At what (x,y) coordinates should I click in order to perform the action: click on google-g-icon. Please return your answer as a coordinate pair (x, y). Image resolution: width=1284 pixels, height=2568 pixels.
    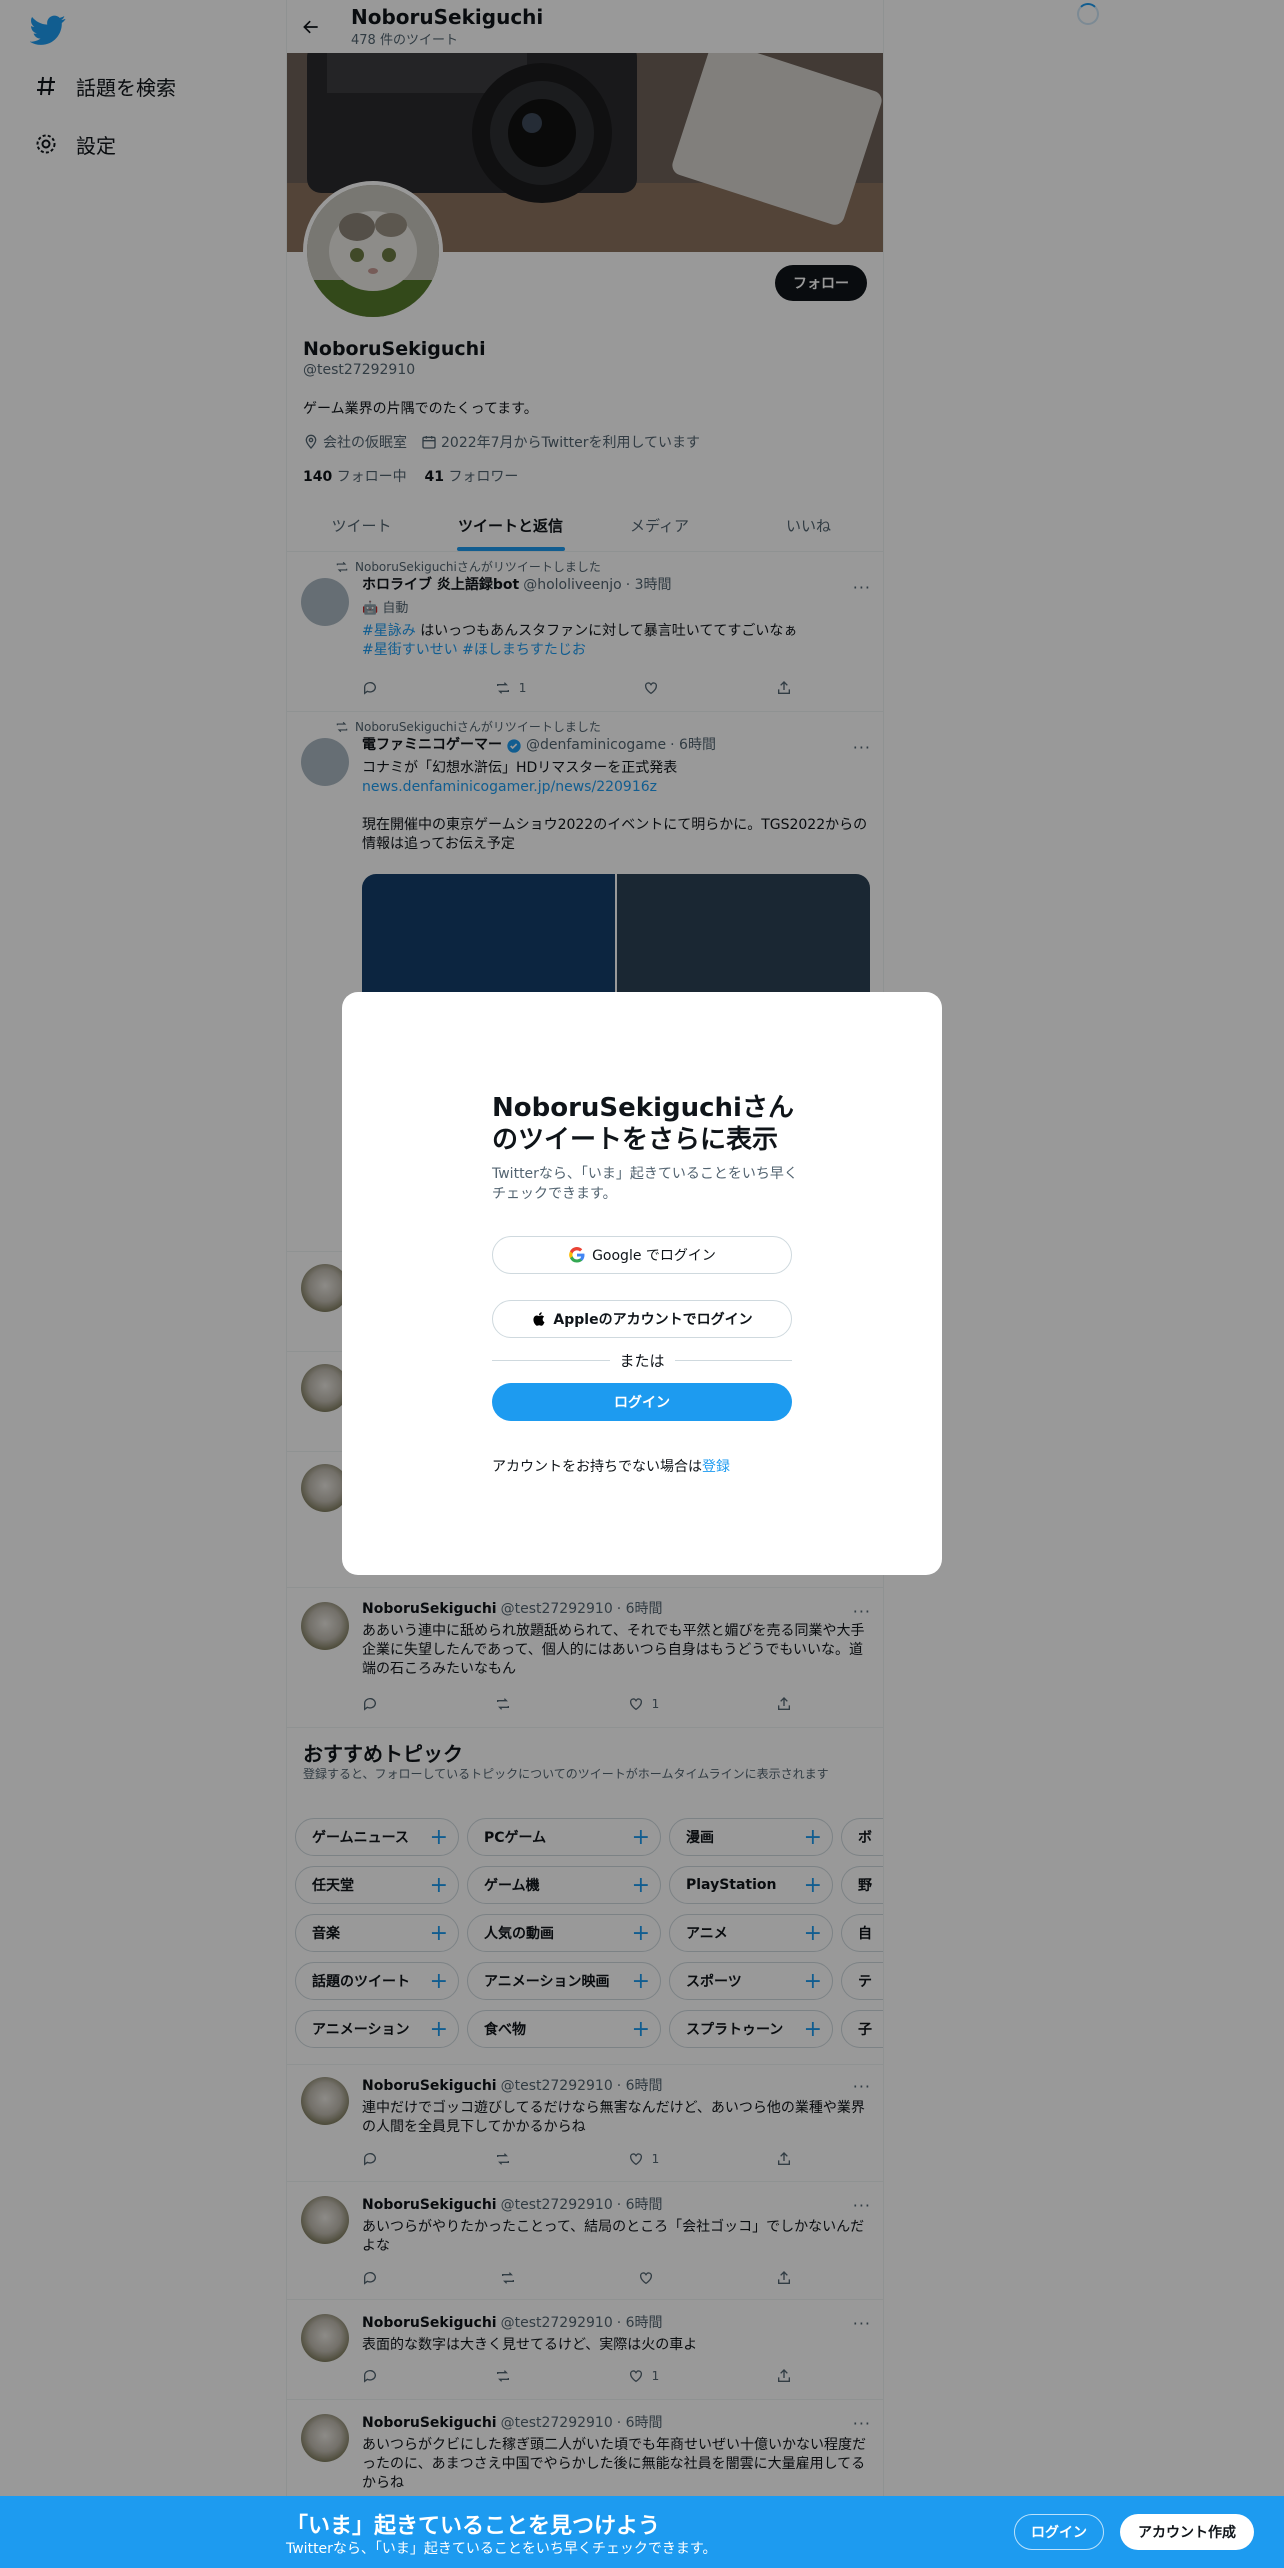
    Looking at the image, I should click on (577, 1254).